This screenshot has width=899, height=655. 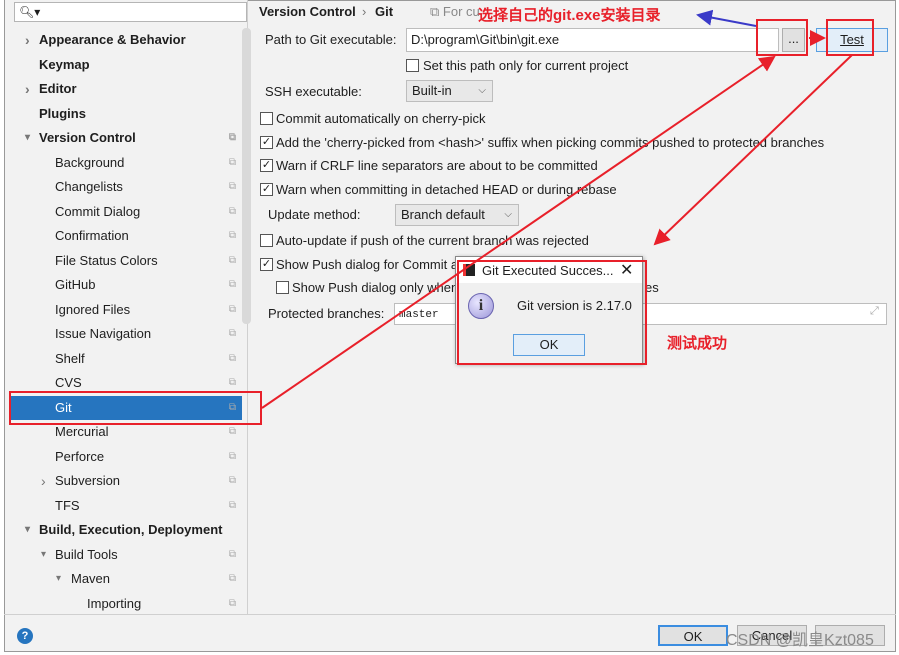 I want to click on test-highlight, so click(x=850, y=37).